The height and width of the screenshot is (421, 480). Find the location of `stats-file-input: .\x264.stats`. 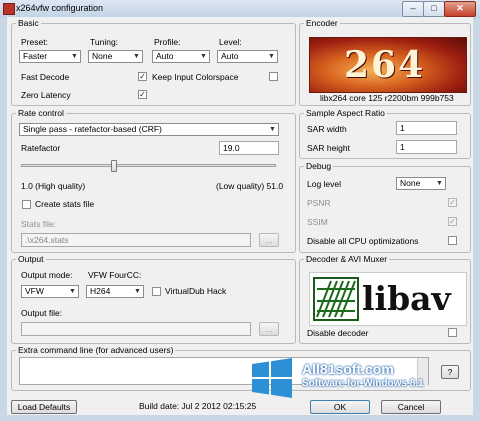

stats-file-input: .\x264.stats is located at coordinates (136, 240).